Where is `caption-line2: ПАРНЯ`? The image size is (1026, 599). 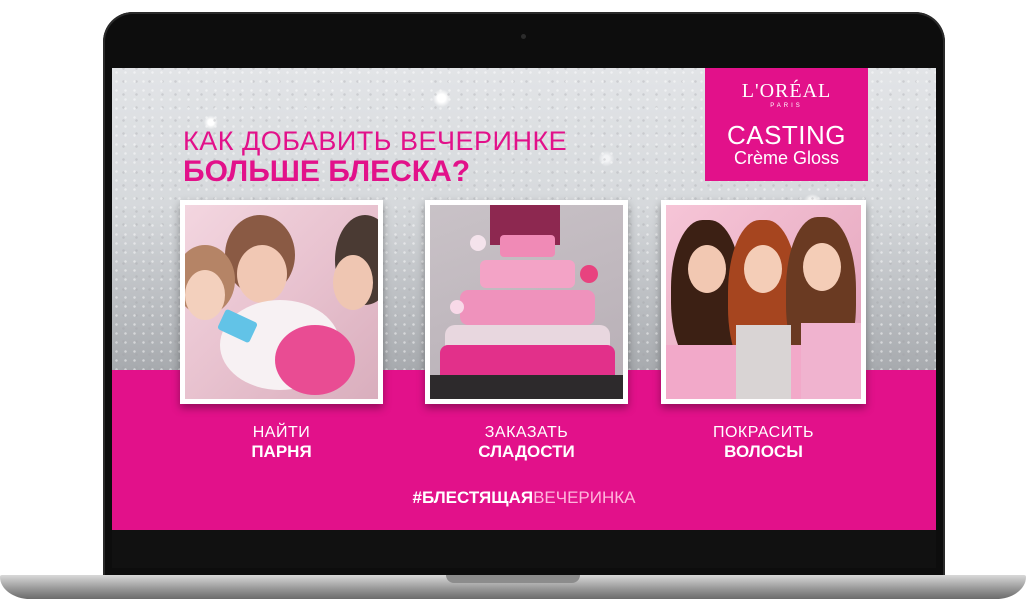
caption-line2: ПАРНЯ is located at coordinates (281, 451).